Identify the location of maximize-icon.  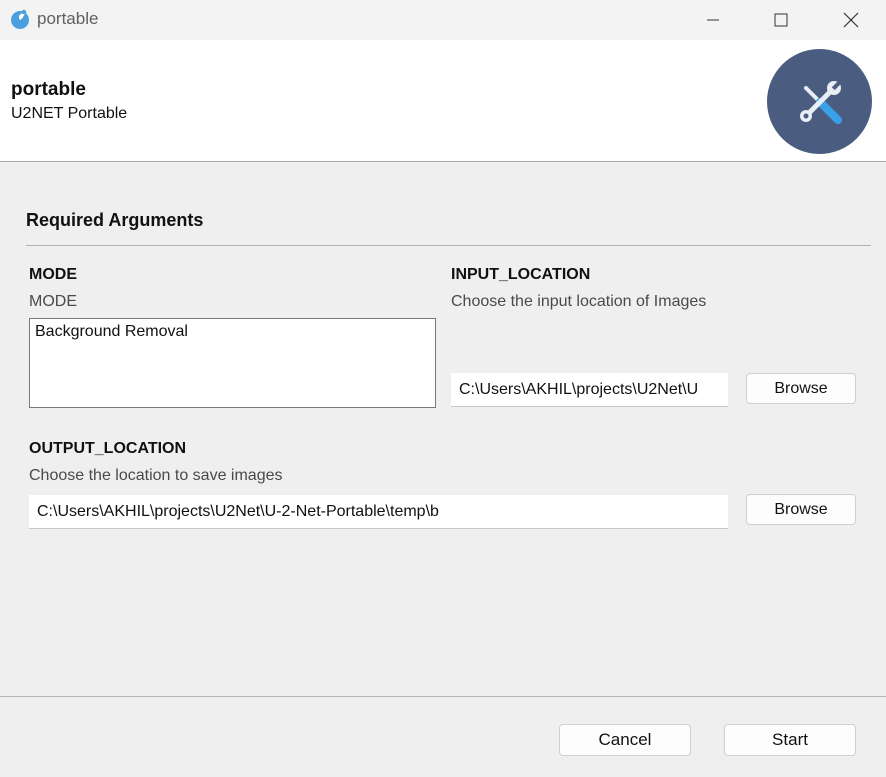
(781, 20).